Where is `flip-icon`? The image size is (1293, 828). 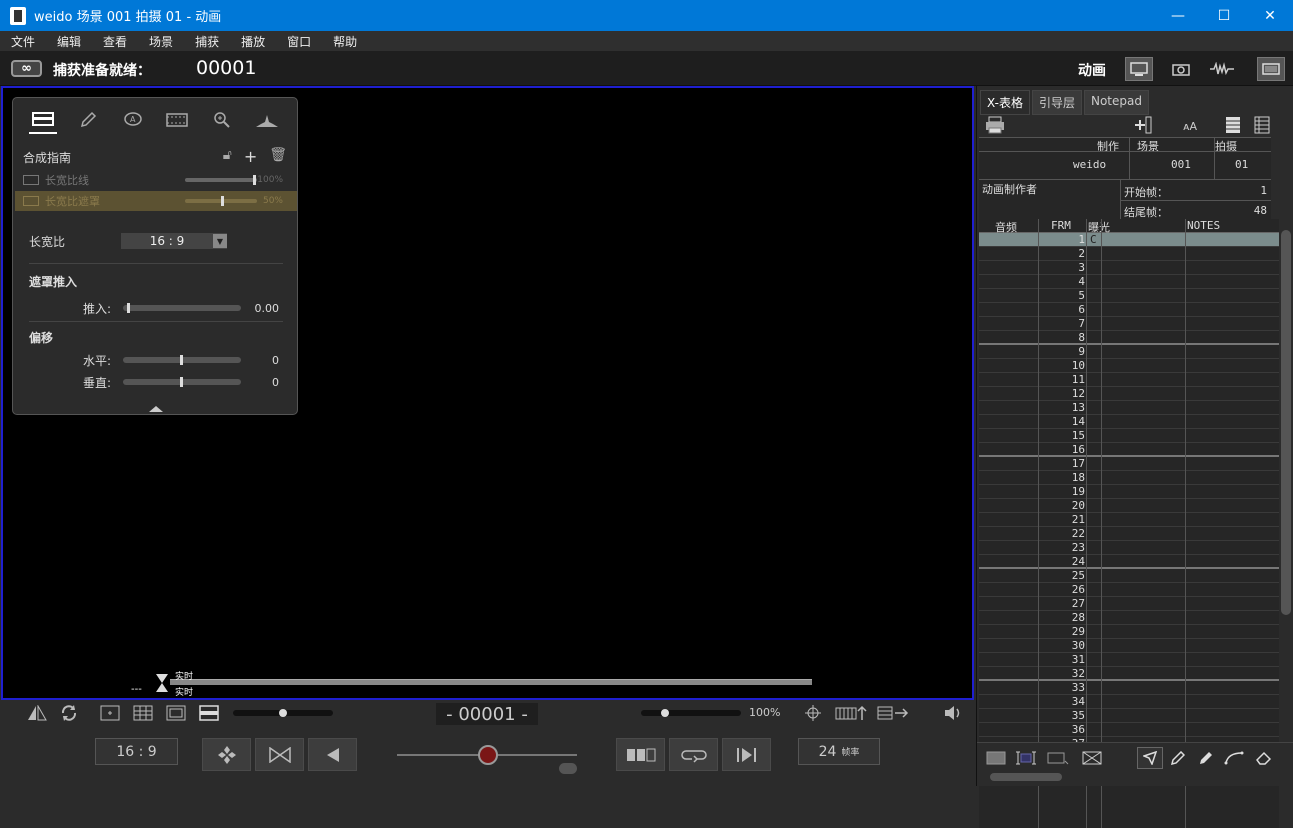 flip-icon is located at coordinates (37, 713).